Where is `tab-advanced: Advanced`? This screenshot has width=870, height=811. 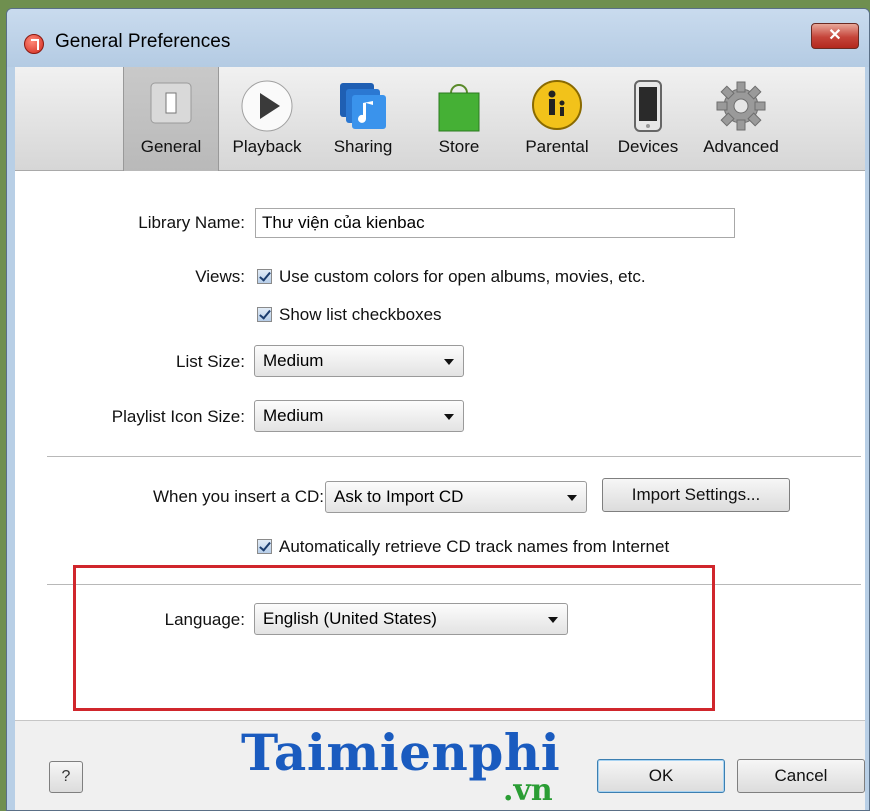 tab-advanced: Advanced is located at coordinates (741, 119).